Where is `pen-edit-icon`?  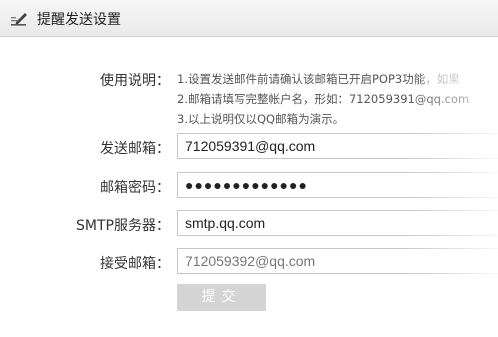
pen-edit-icon is located at coordinates (19, 19).